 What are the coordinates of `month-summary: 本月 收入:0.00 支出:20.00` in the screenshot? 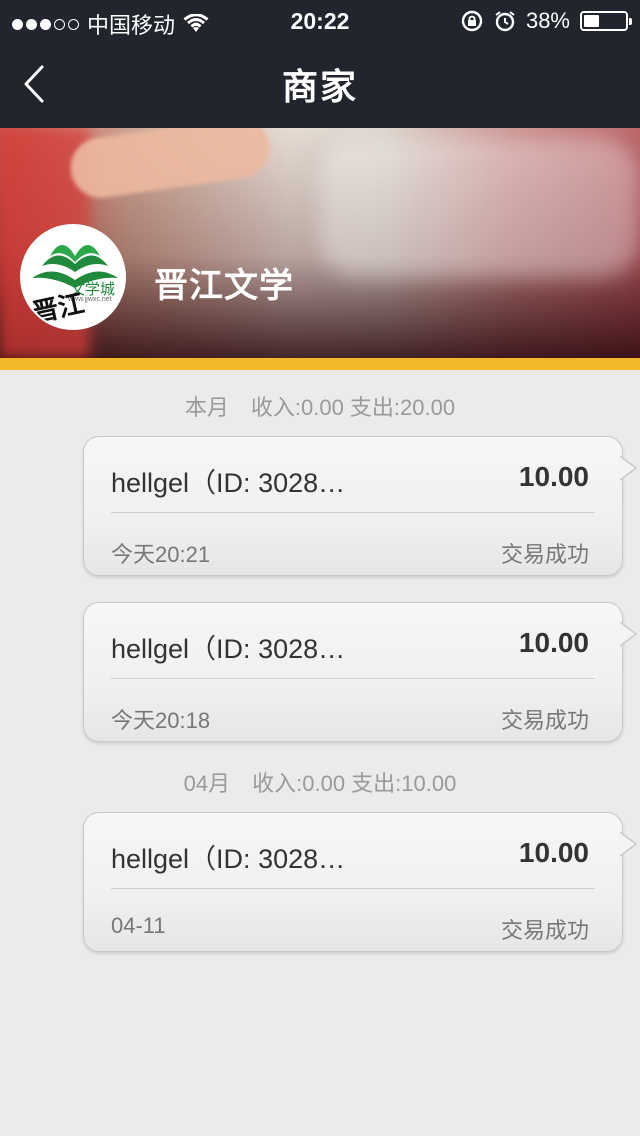 It's located at (320, 407).